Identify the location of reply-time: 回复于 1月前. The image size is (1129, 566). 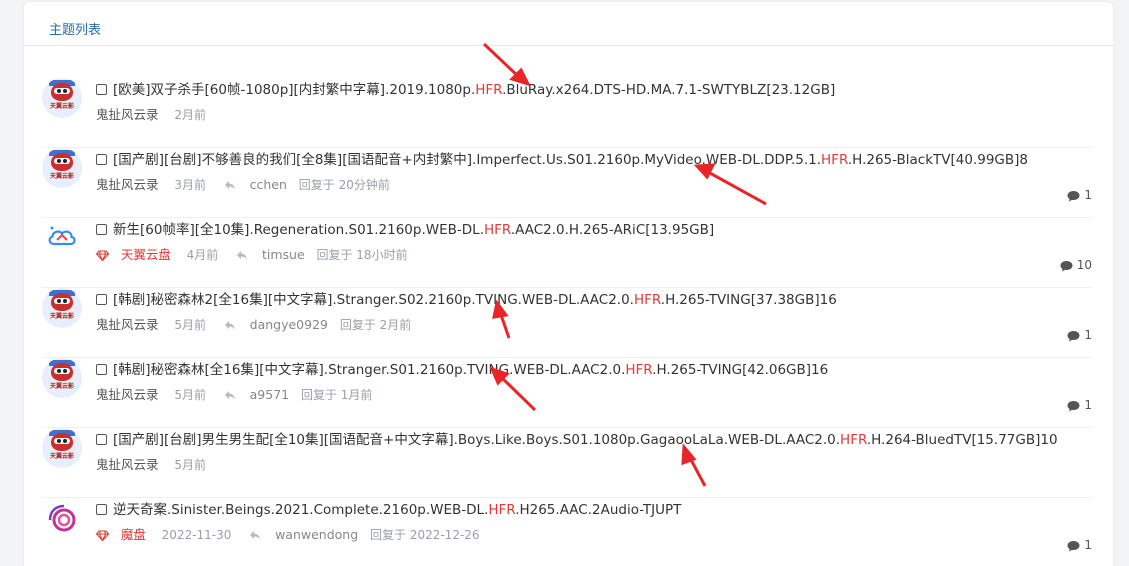
(336, 395).